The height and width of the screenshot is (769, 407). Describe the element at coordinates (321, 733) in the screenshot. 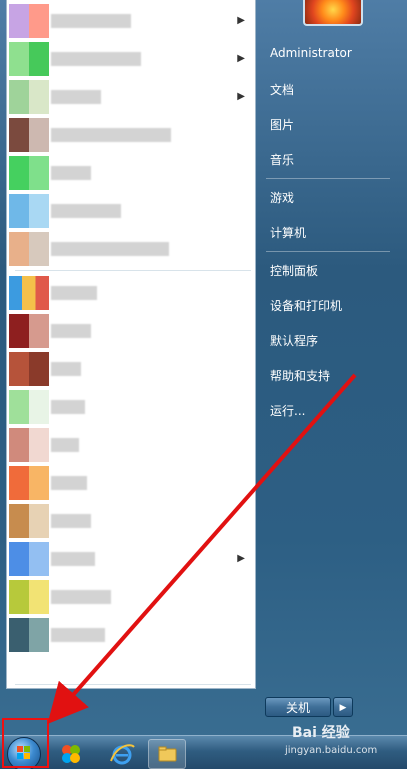

I see `watermark-brand: Bai 经验` at that location.